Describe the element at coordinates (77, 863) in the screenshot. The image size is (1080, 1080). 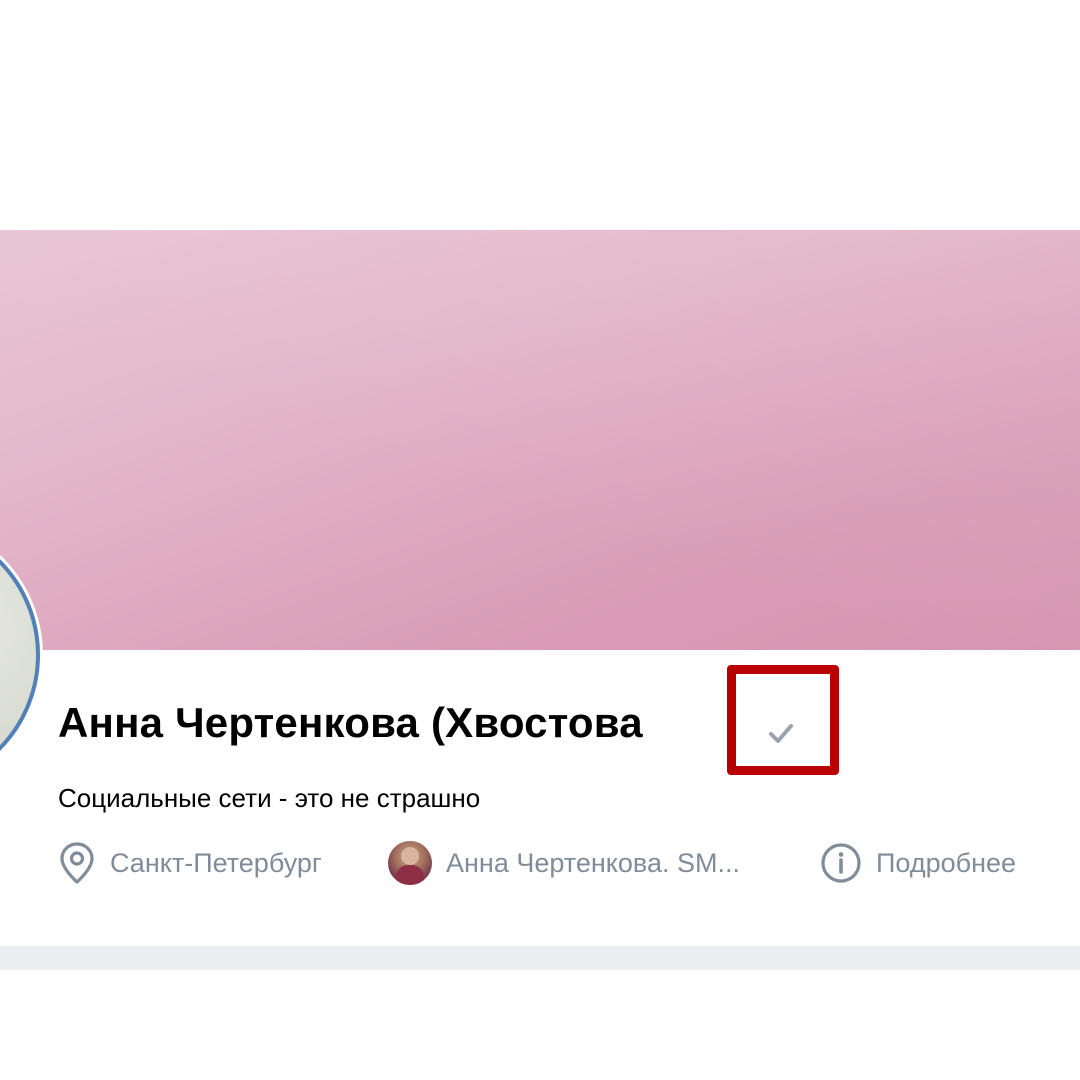
I see `location-pin-icon` at that location.